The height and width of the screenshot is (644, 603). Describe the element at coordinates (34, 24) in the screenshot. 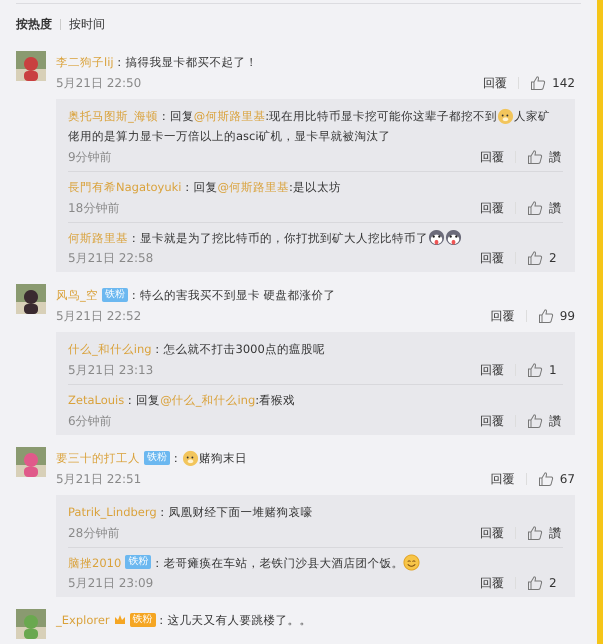

I see `sort-tab: 按热度` at that location.